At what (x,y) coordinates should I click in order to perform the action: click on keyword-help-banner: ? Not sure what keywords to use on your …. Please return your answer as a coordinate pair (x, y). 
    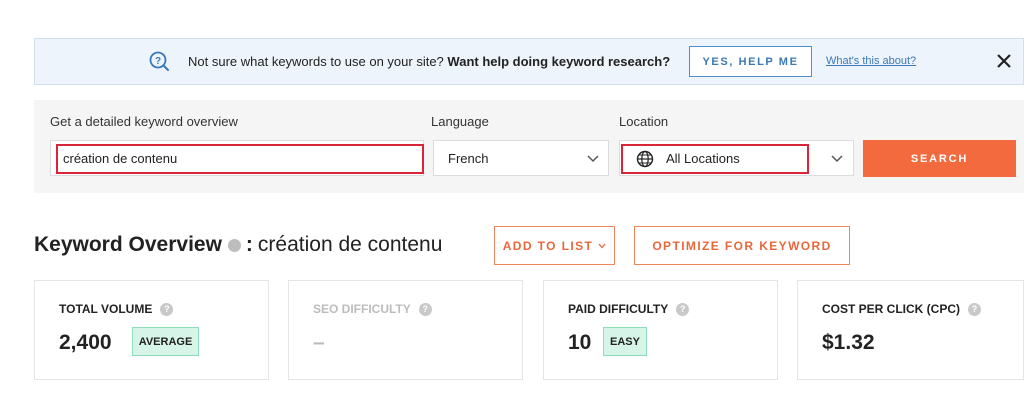
    Looking at the image, I should click on (529, 61).